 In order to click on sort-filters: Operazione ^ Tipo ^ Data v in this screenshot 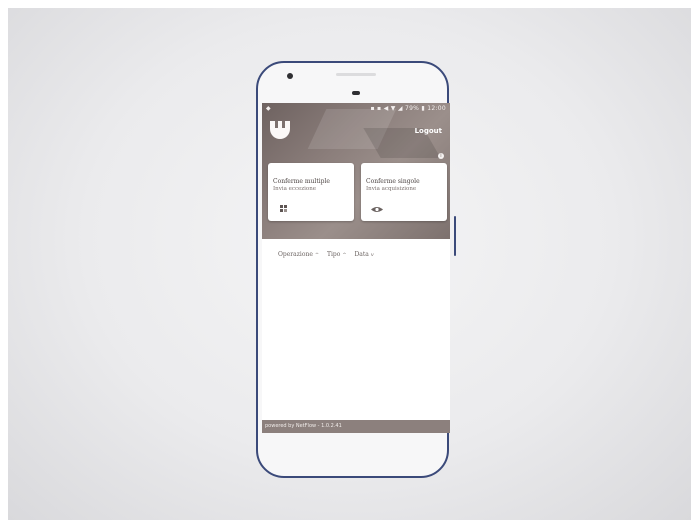, I will do `click(329, 254)`.